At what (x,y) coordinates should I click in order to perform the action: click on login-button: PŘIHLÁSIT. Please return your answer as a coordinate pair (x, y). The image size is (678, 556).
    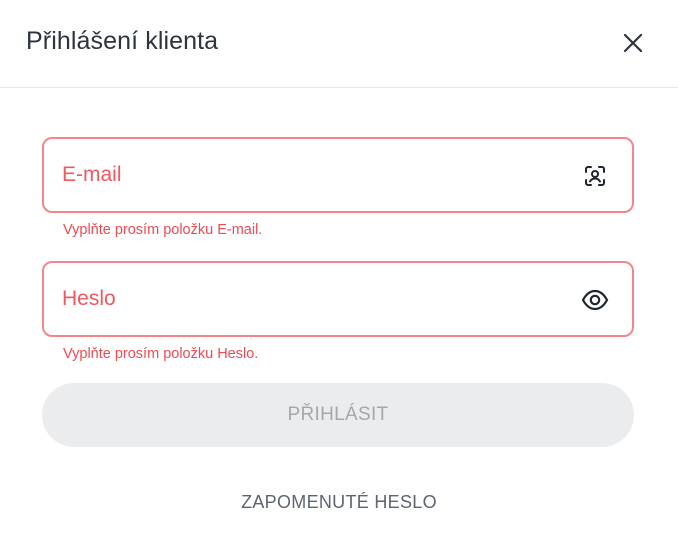
    Looking at the image, I should click on (338, 415).